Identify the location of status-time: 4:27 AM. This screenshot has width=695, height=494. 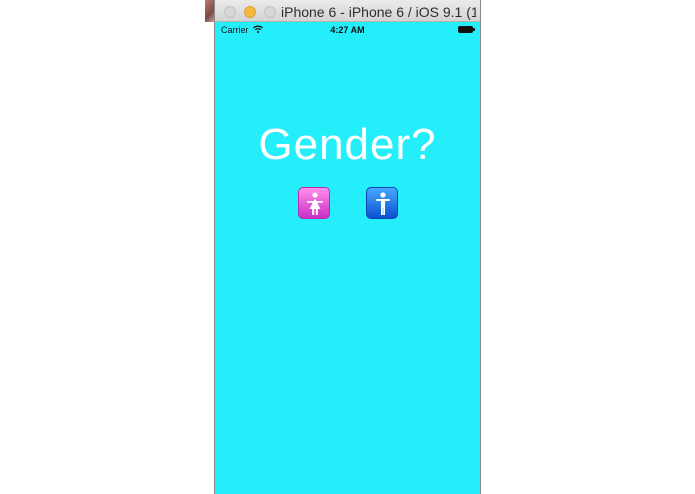
(347, 30).